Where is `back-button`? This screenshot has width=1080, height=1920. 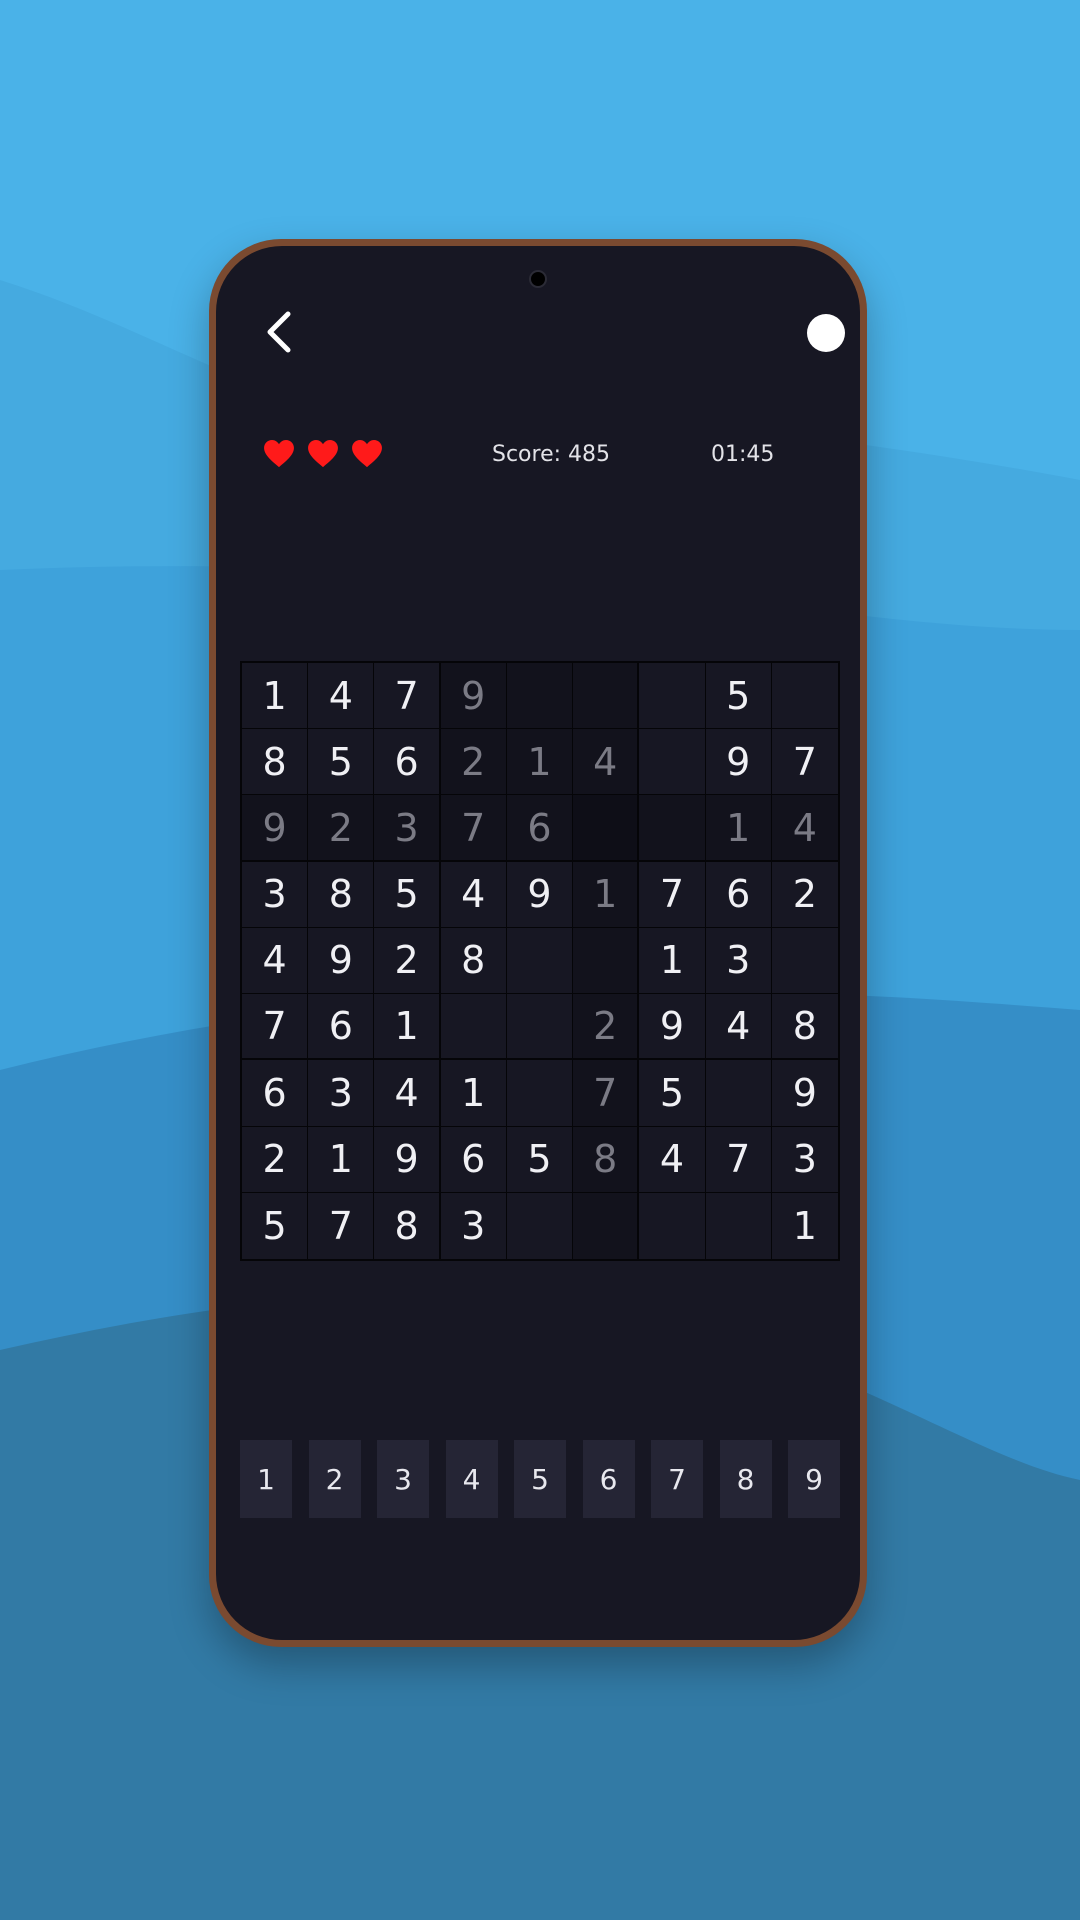 back-button is located at coordinates (280, 332).